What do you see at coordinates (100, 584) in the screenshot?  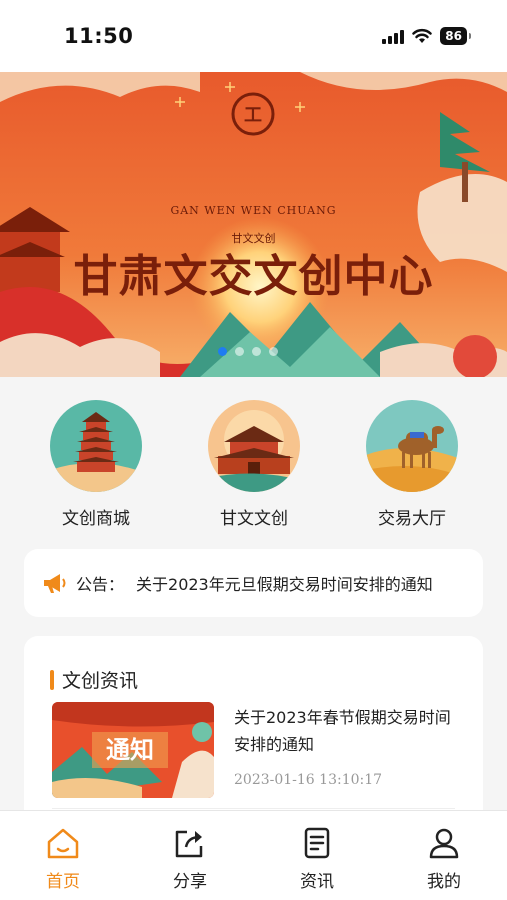 I see `announcement-label: 公告：` at bounding box center [100, 584].